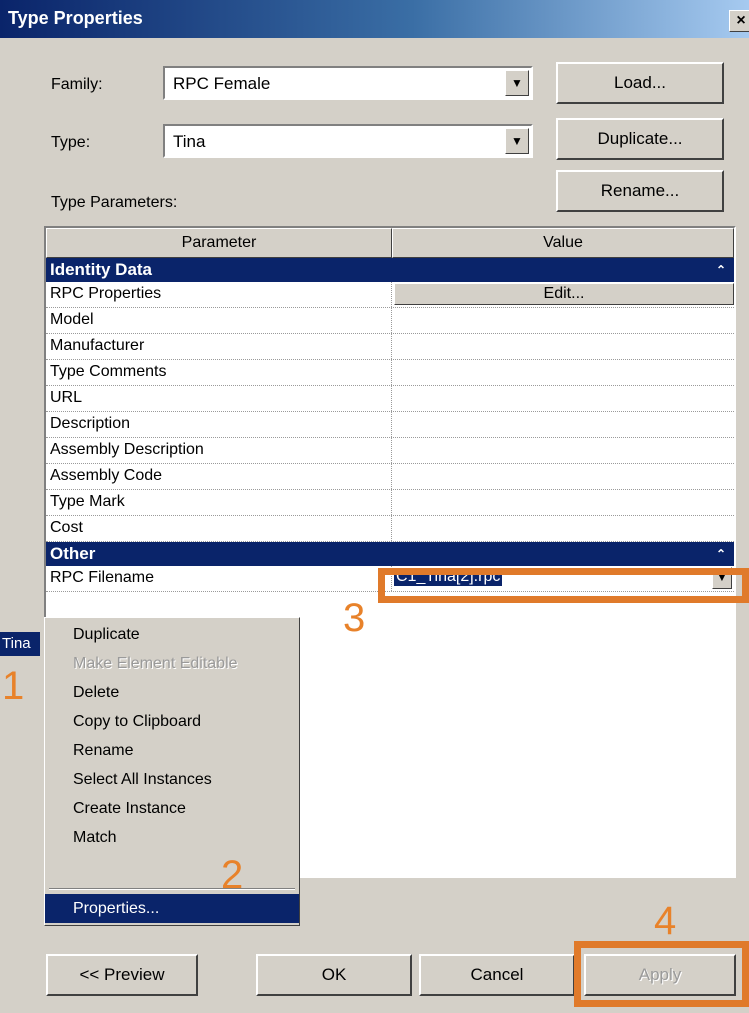 The image size is (749, 1013). Describe the element at coordinates (219, 243) in the screenshot. I see `column-header-parameter: Parameter` at that location.